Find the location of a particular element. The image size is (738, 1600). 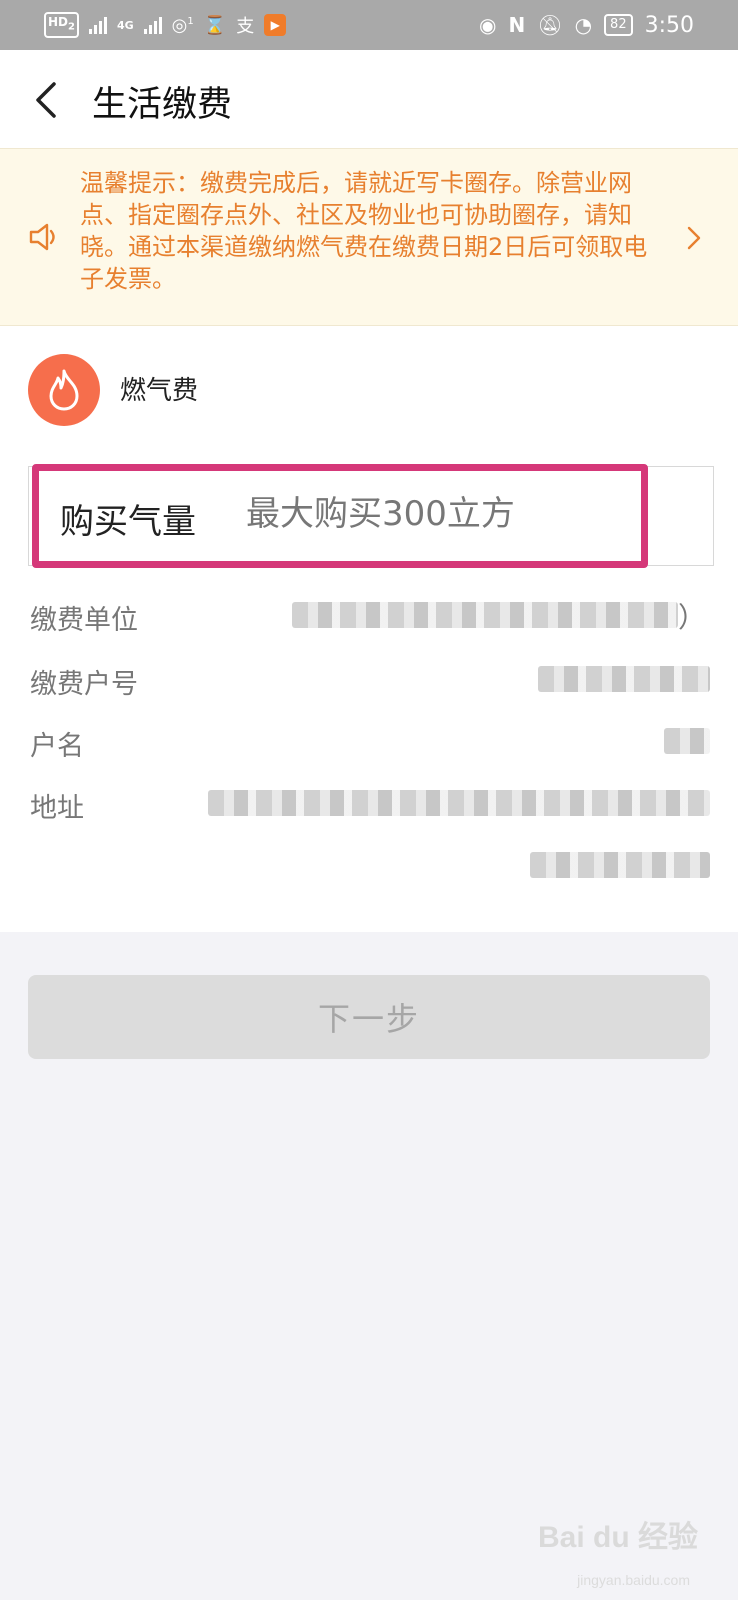

flame-icon is located at coordinates (64, 390).